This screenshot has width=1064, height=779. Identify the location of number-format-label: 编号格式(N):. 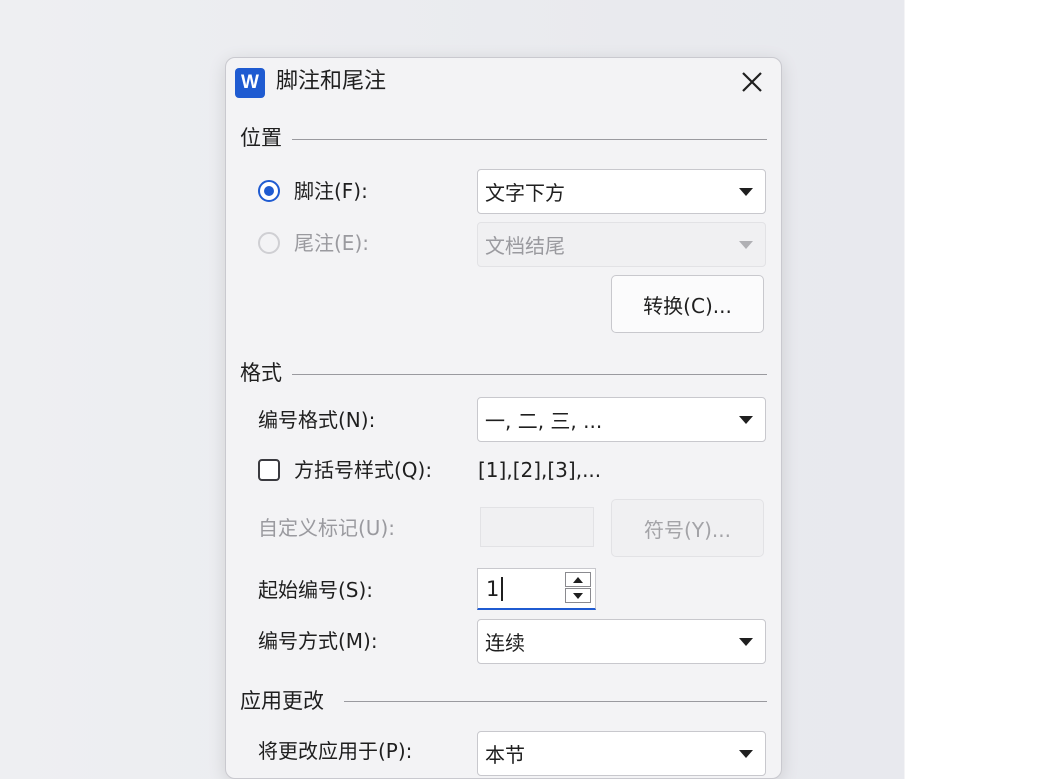
(317, 420).